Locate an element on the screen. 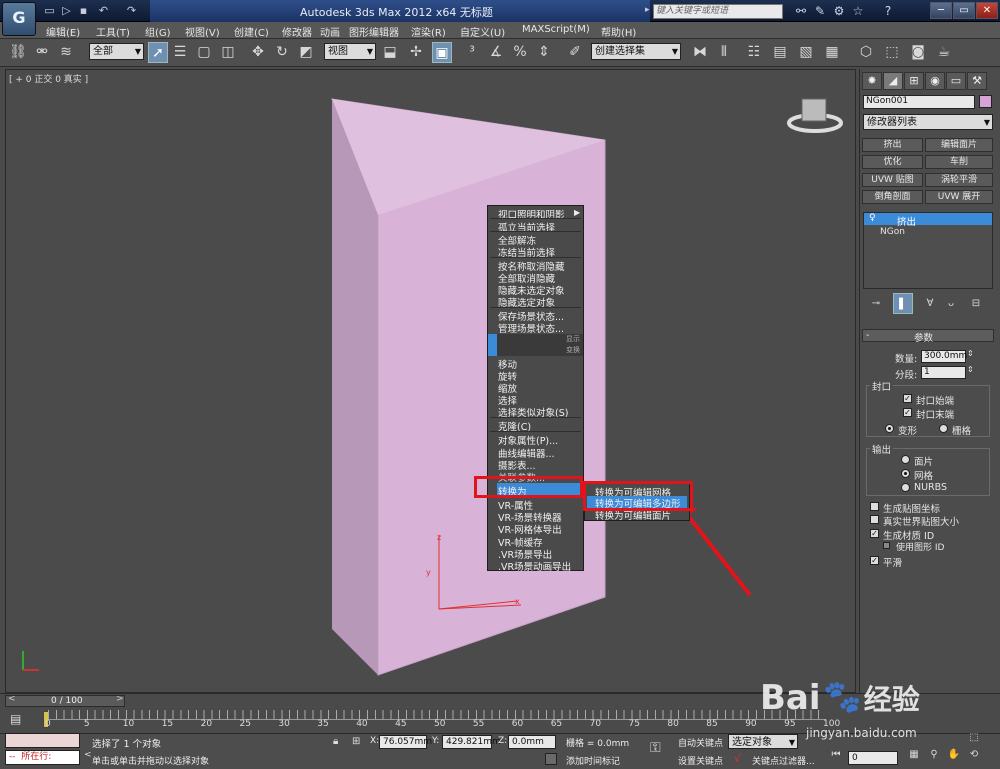 The image size is (1000, 769). schematic-view-icon: ▦ is located at coordinates (832, 52).